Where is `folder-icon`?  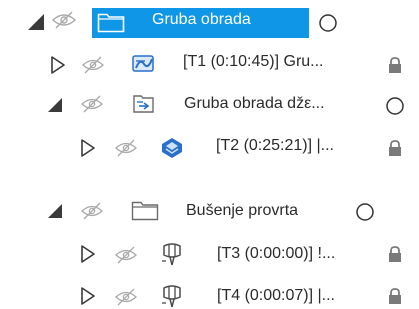 folder-icon is located at coordinates (111, 22).